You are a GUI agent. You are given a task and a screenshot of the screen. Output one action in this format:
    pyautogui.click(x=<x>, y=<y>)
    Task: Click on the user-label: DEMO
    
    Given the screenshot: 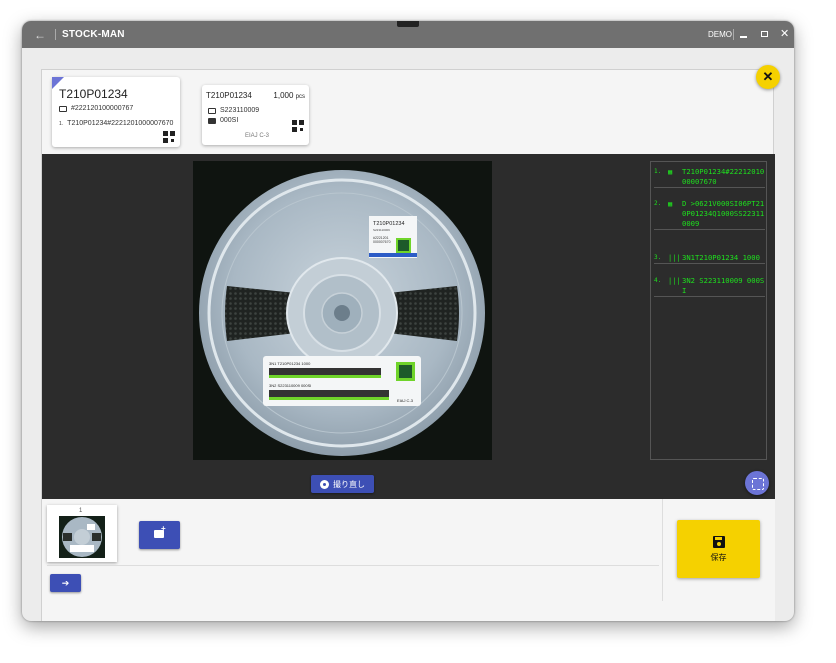 What is the action you would take?
    pyautogui.click(x=720, y=34)
    